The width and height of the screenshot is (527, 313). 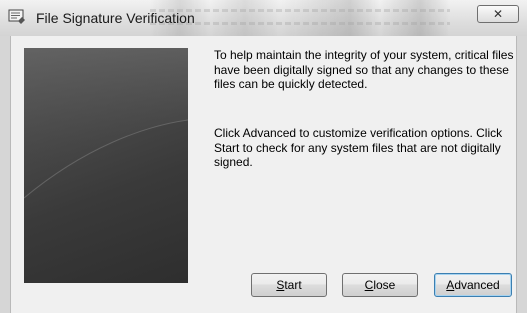 What do you see at coordinates (384, 285) in the screenshot?
I see `close-label: lose` at bounding box center [384, 285].